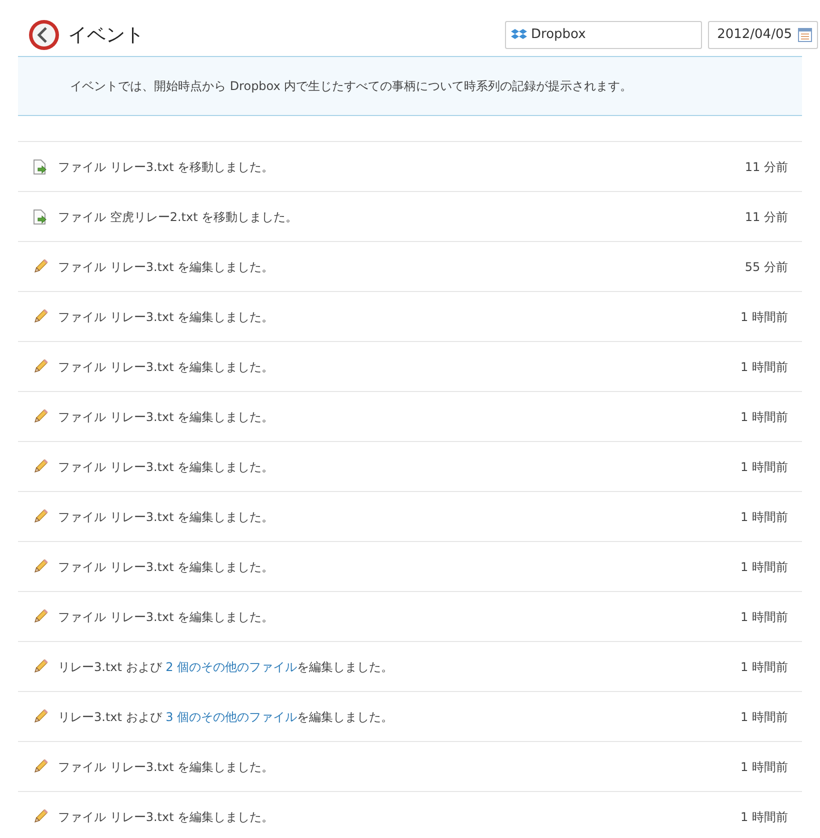 Image resolution: width=820 pixels, height=838 pixels. Describe the element at coordinates (763, 35) in the screenshot. I see `date-field: 2012/04/05` at that location.